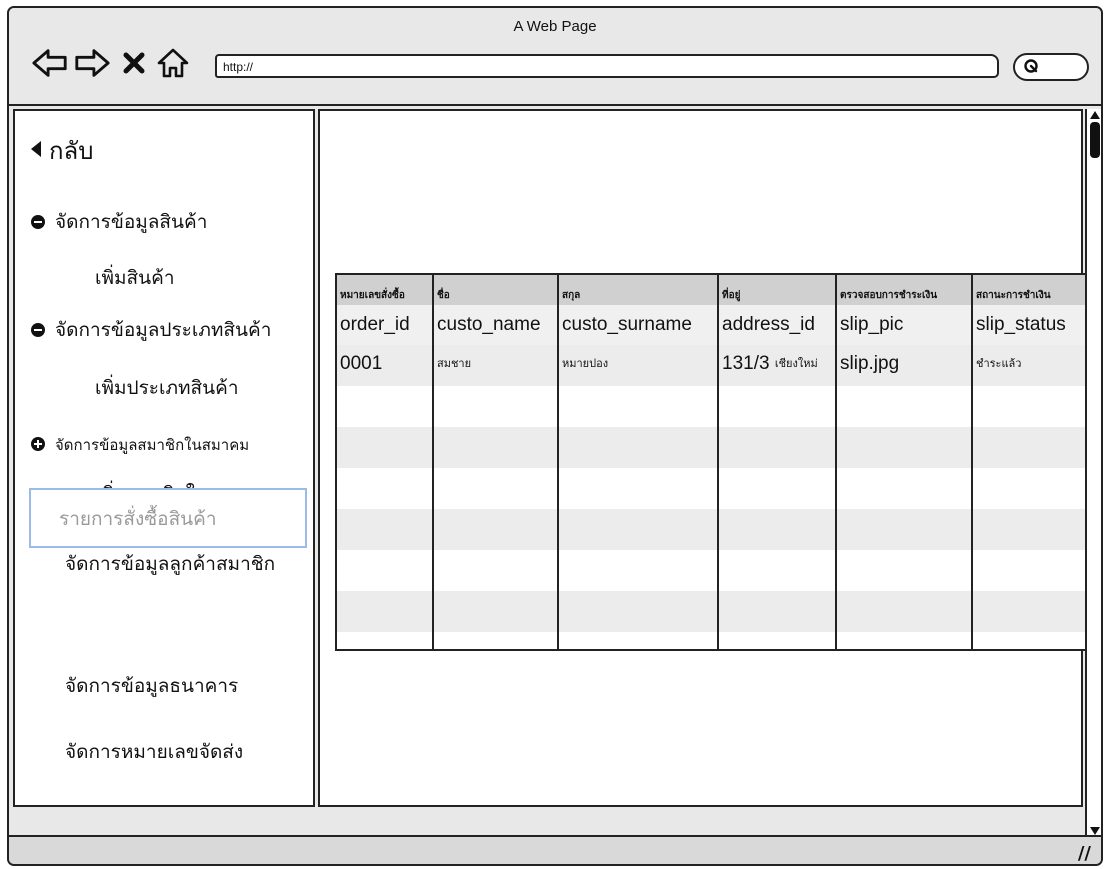  What do you see at coordinates (555, 105) in the screenshot?
I see `toolbar-divider` at bounding box center [555, 105].